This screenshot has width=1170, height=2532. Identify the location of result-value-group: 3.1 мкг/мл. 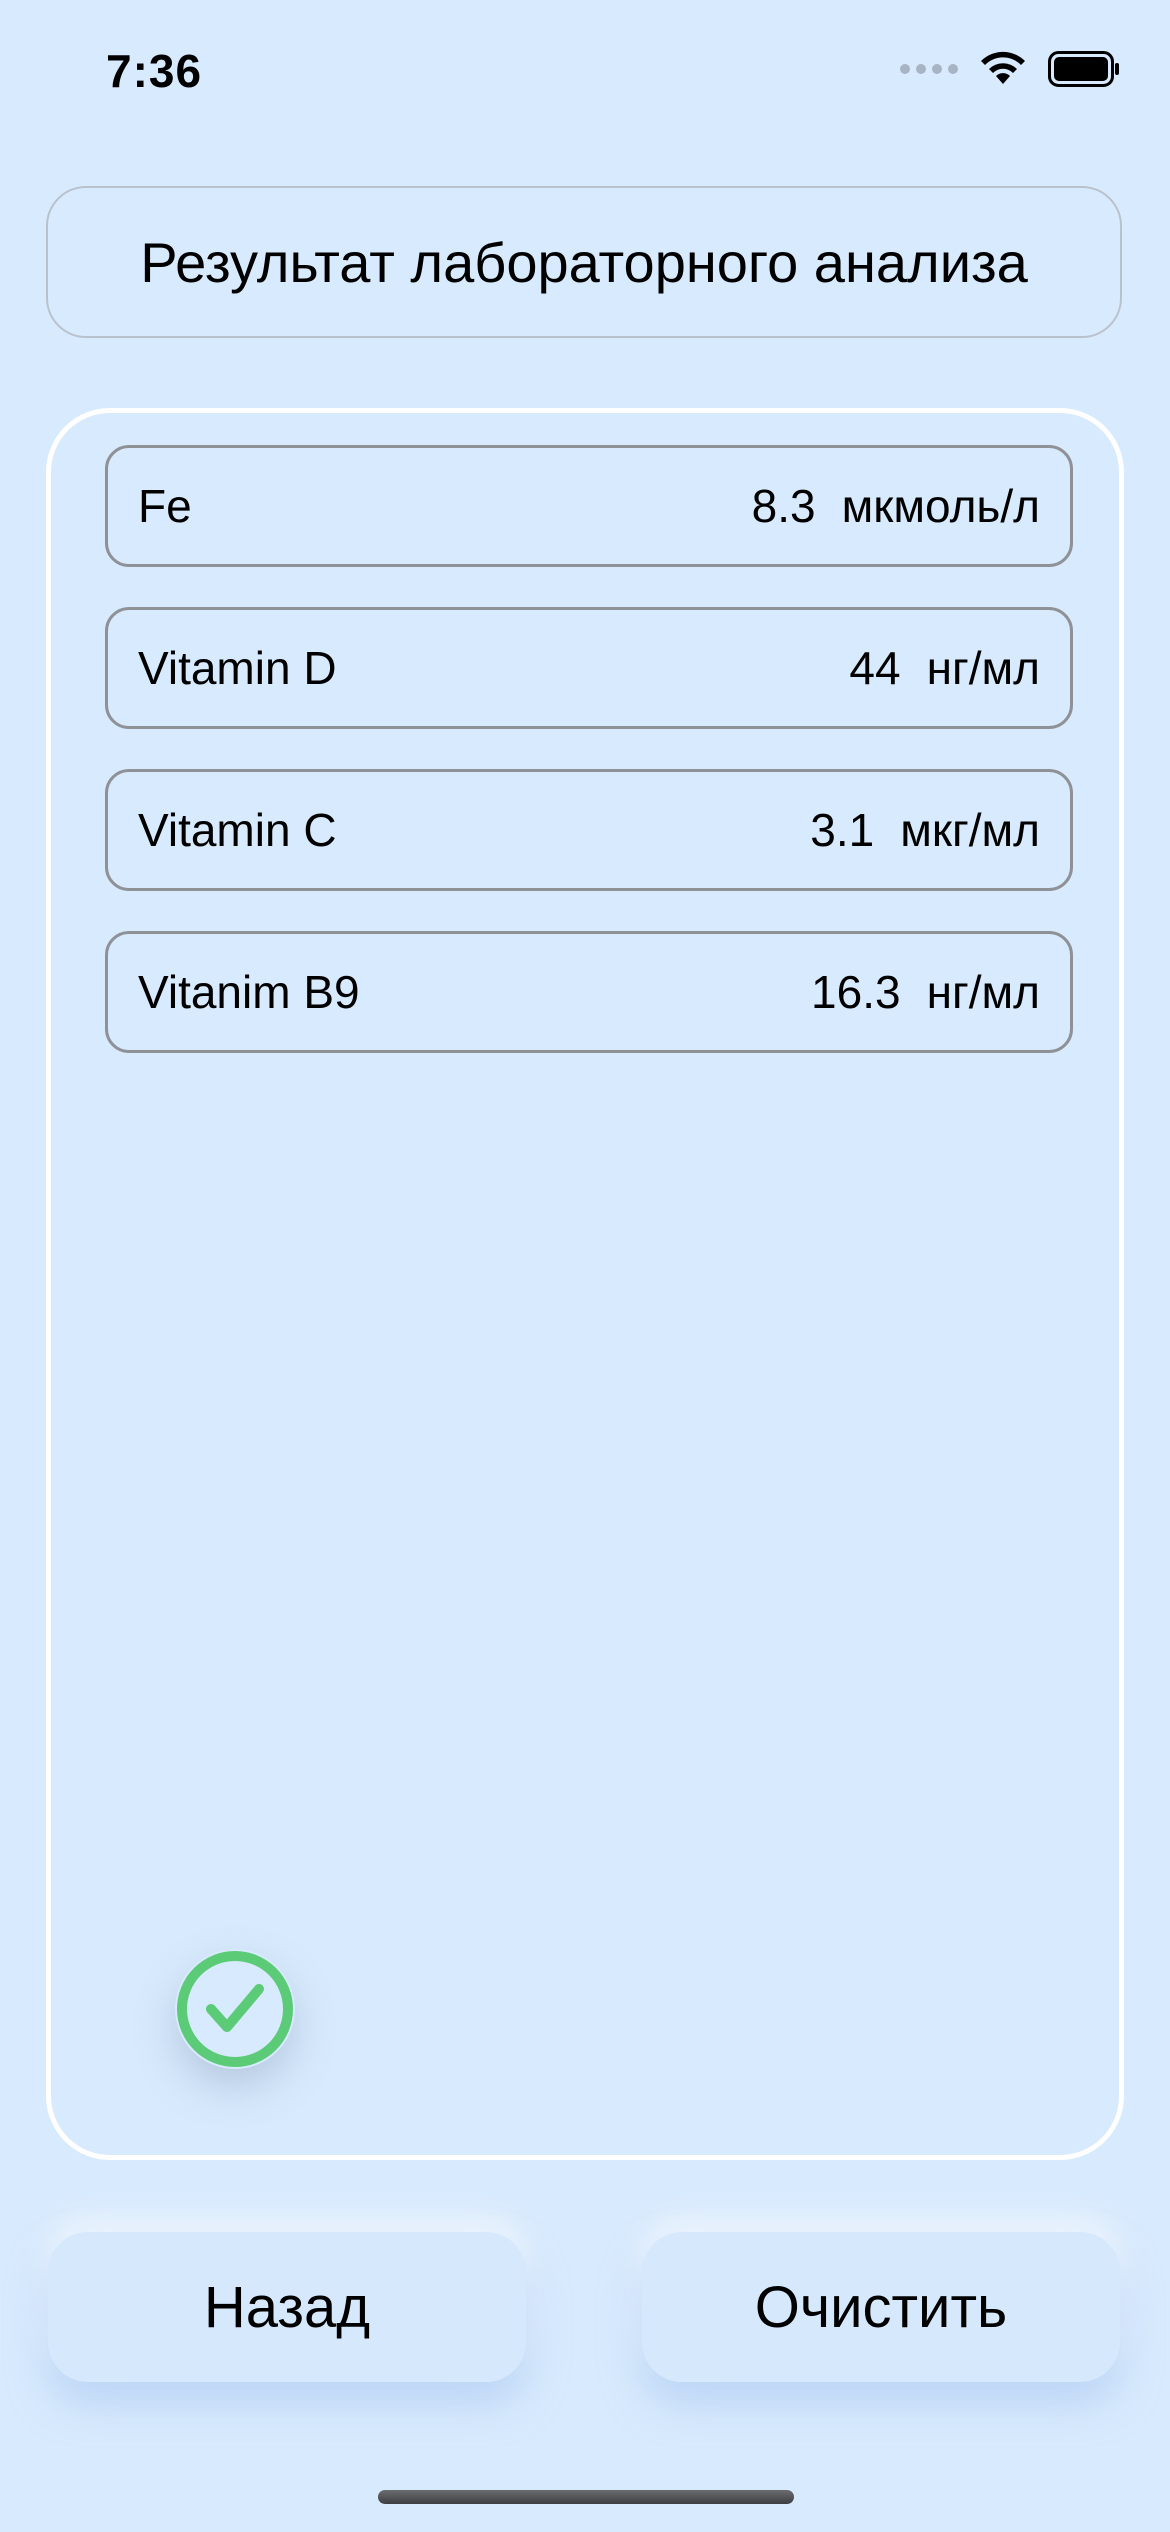
(925, 830).